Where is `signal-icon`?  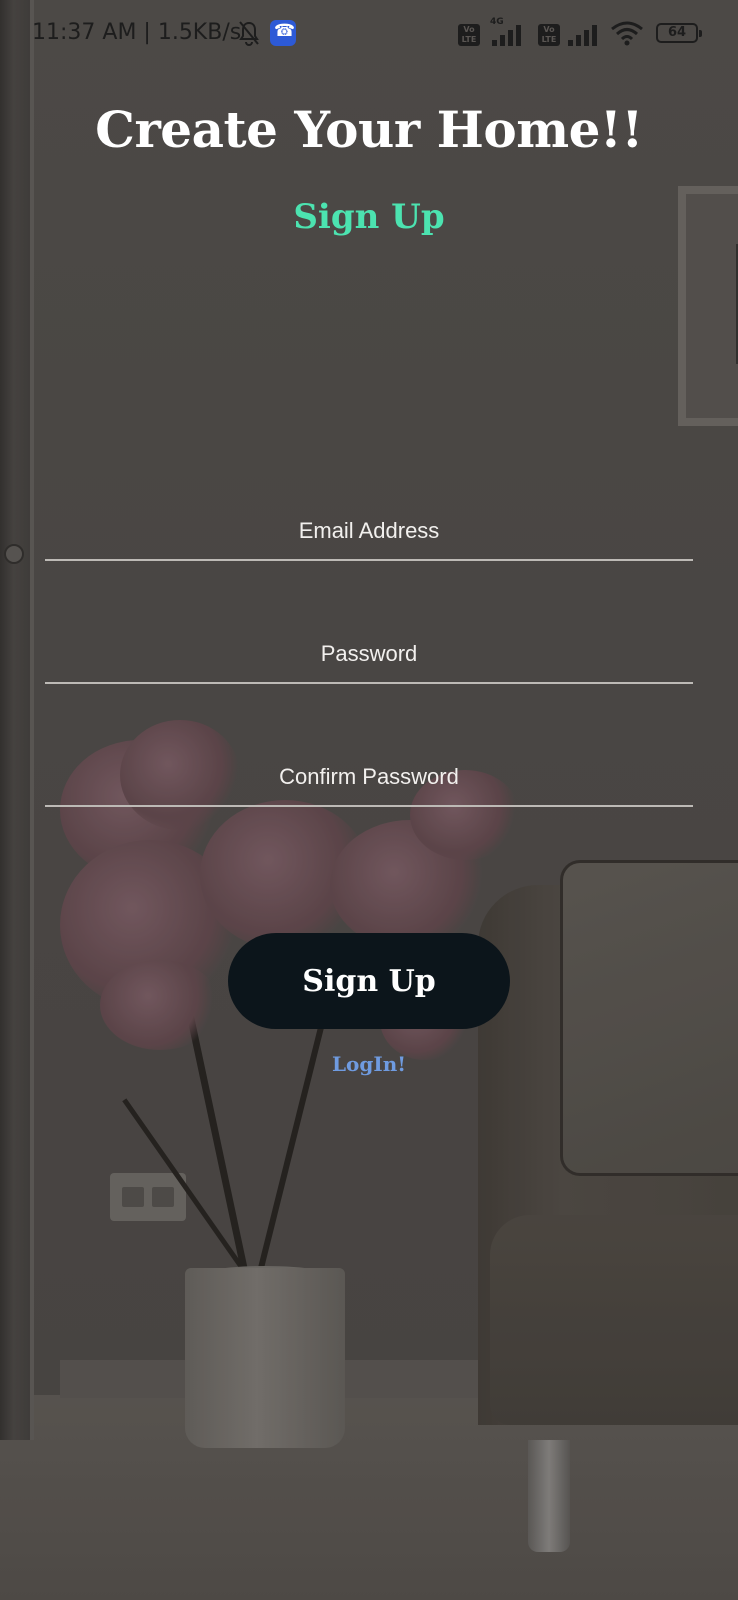
signal-icon is located at coordinates (510, 34).